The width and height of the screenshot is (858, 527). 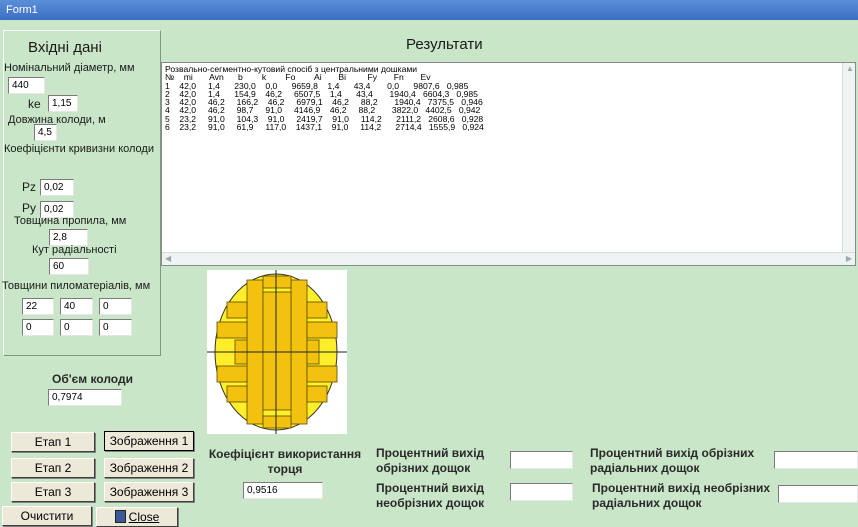 What do you see at coordinates (53, 442) in the screenshot?
I see `stage1-button: Етап 1` at bounding box center [53, 442].